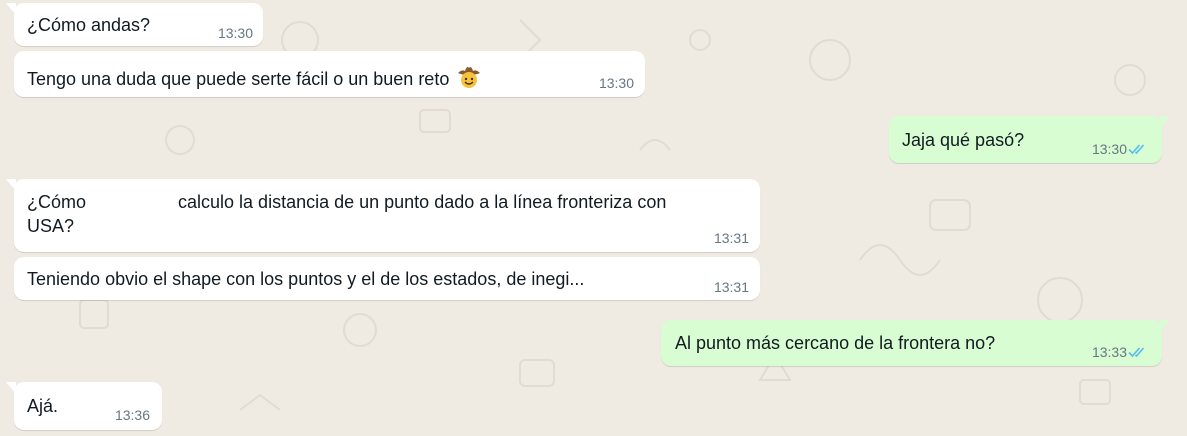 The width and height of the screenshot is (1187, 436). I want to click on message-bubble-outgoing: Jaja qué pasó? 13:30, so click(1029, 139).